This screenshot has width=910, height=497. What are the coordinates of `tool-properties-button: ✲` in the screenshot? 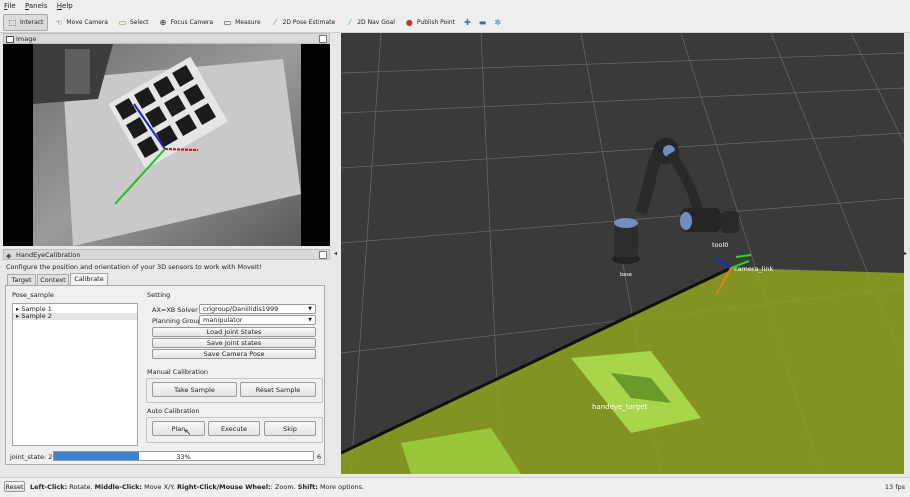 It's located at (497, 22).